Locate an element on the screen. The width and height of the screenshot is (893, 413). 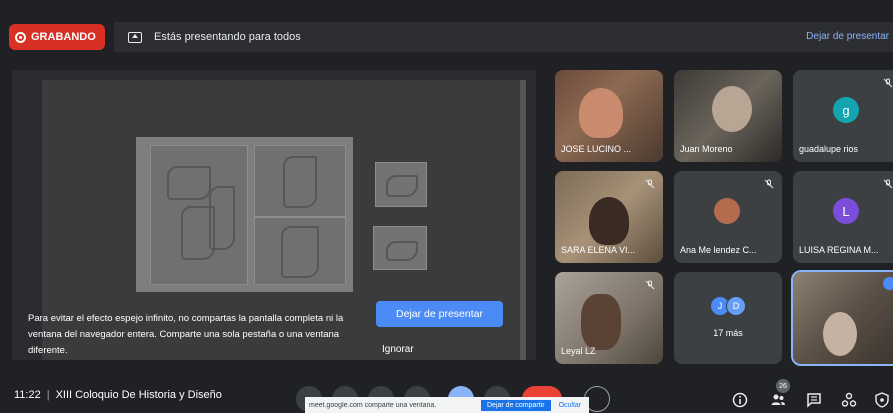
speaking-indicator-icon is located at coordinates (888, 283).